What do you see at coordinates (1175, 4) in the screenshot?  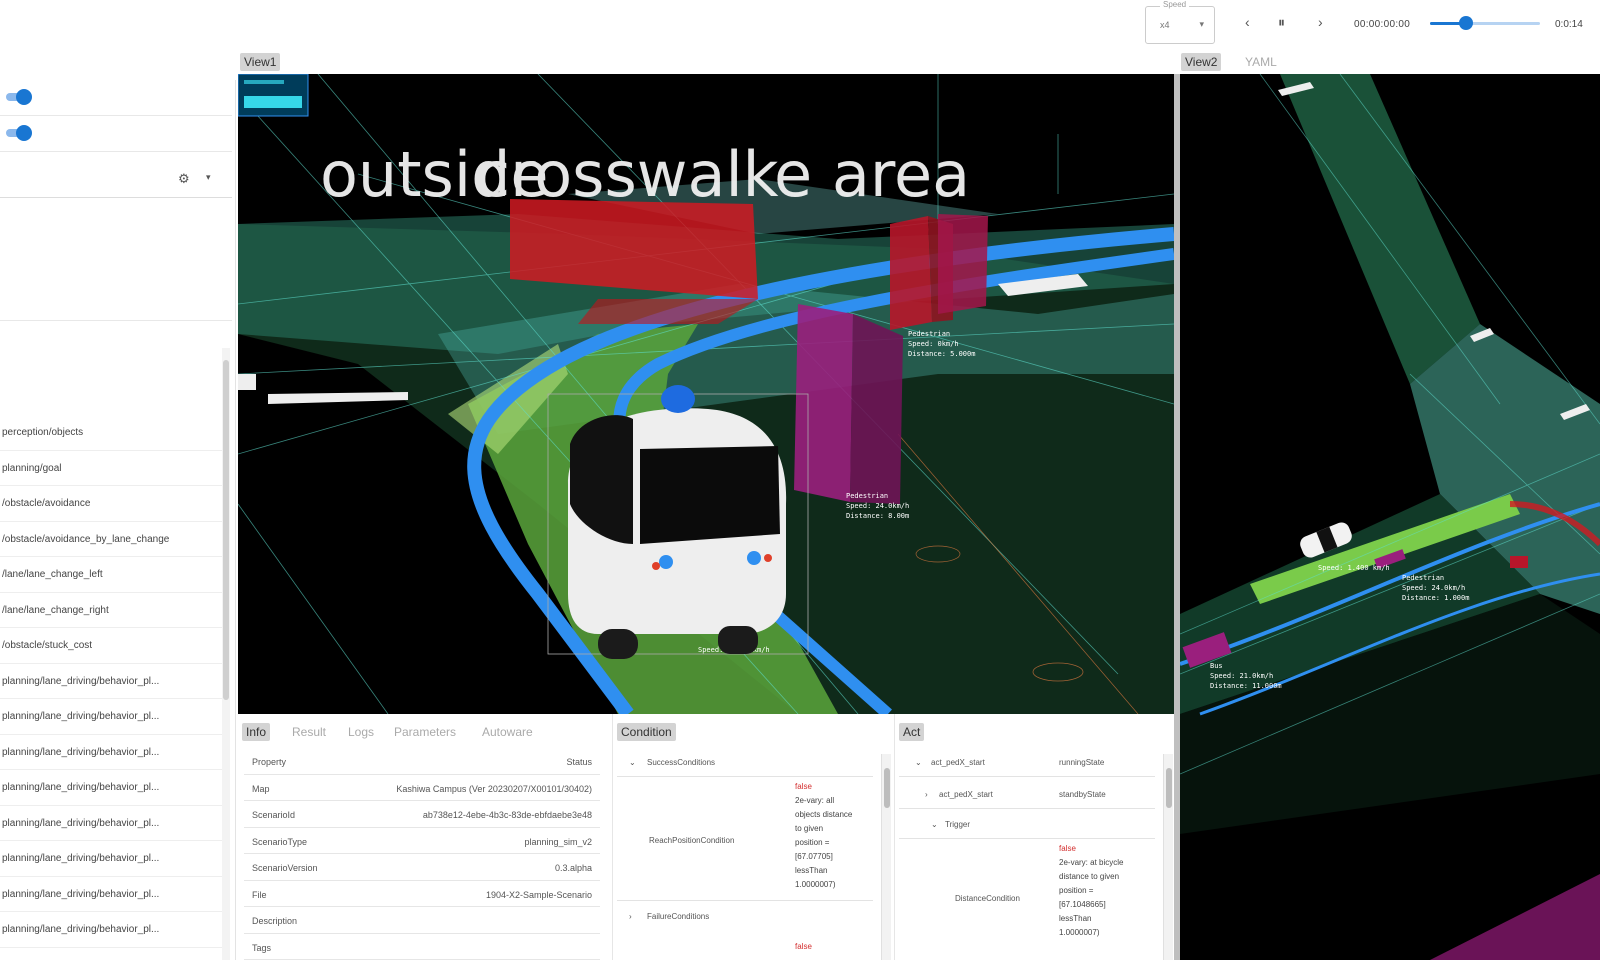 I see `speed-legend: Speed` at bounding box center [1175, 4].